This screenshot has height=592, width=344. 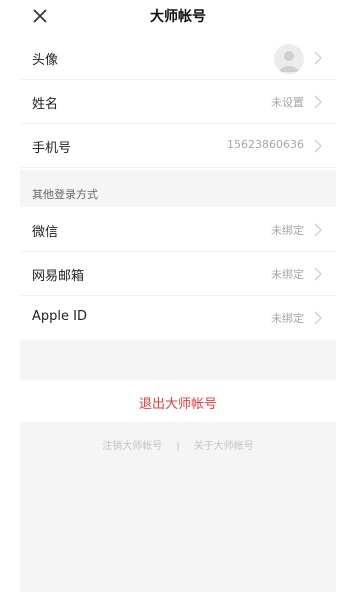 I want to click on name-value: 未设置, so click(x=287, y=102).